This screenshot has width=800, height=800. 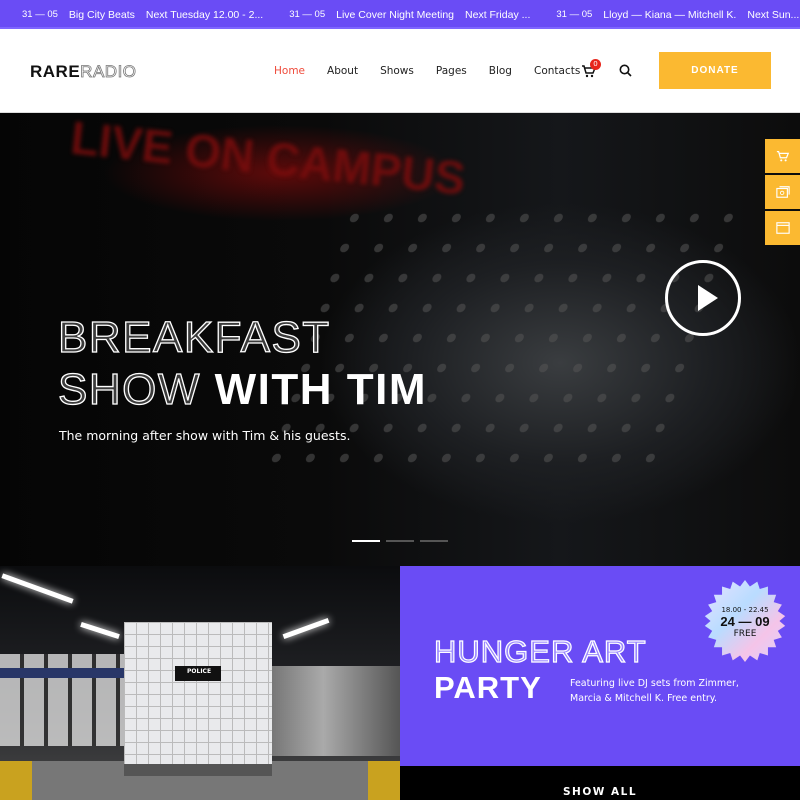 What do you see at coordinates (198, 673) in the screenshot?
I see `police-sign: POLICE` at bounding box center [198, 673].